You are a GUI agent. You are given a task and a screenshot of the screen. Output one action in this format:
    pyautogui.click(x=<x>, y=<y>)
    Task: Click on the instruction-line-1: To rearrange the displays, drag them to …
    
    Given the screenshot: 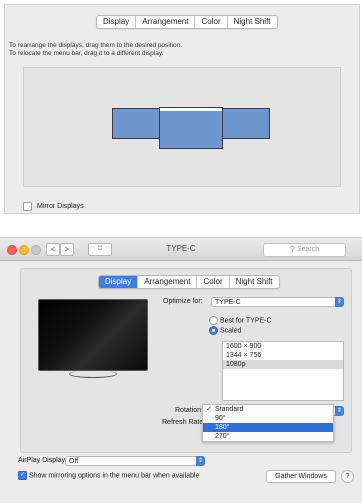 What is the action you would take?
    pyautogui.click(x=96, y=45)
    